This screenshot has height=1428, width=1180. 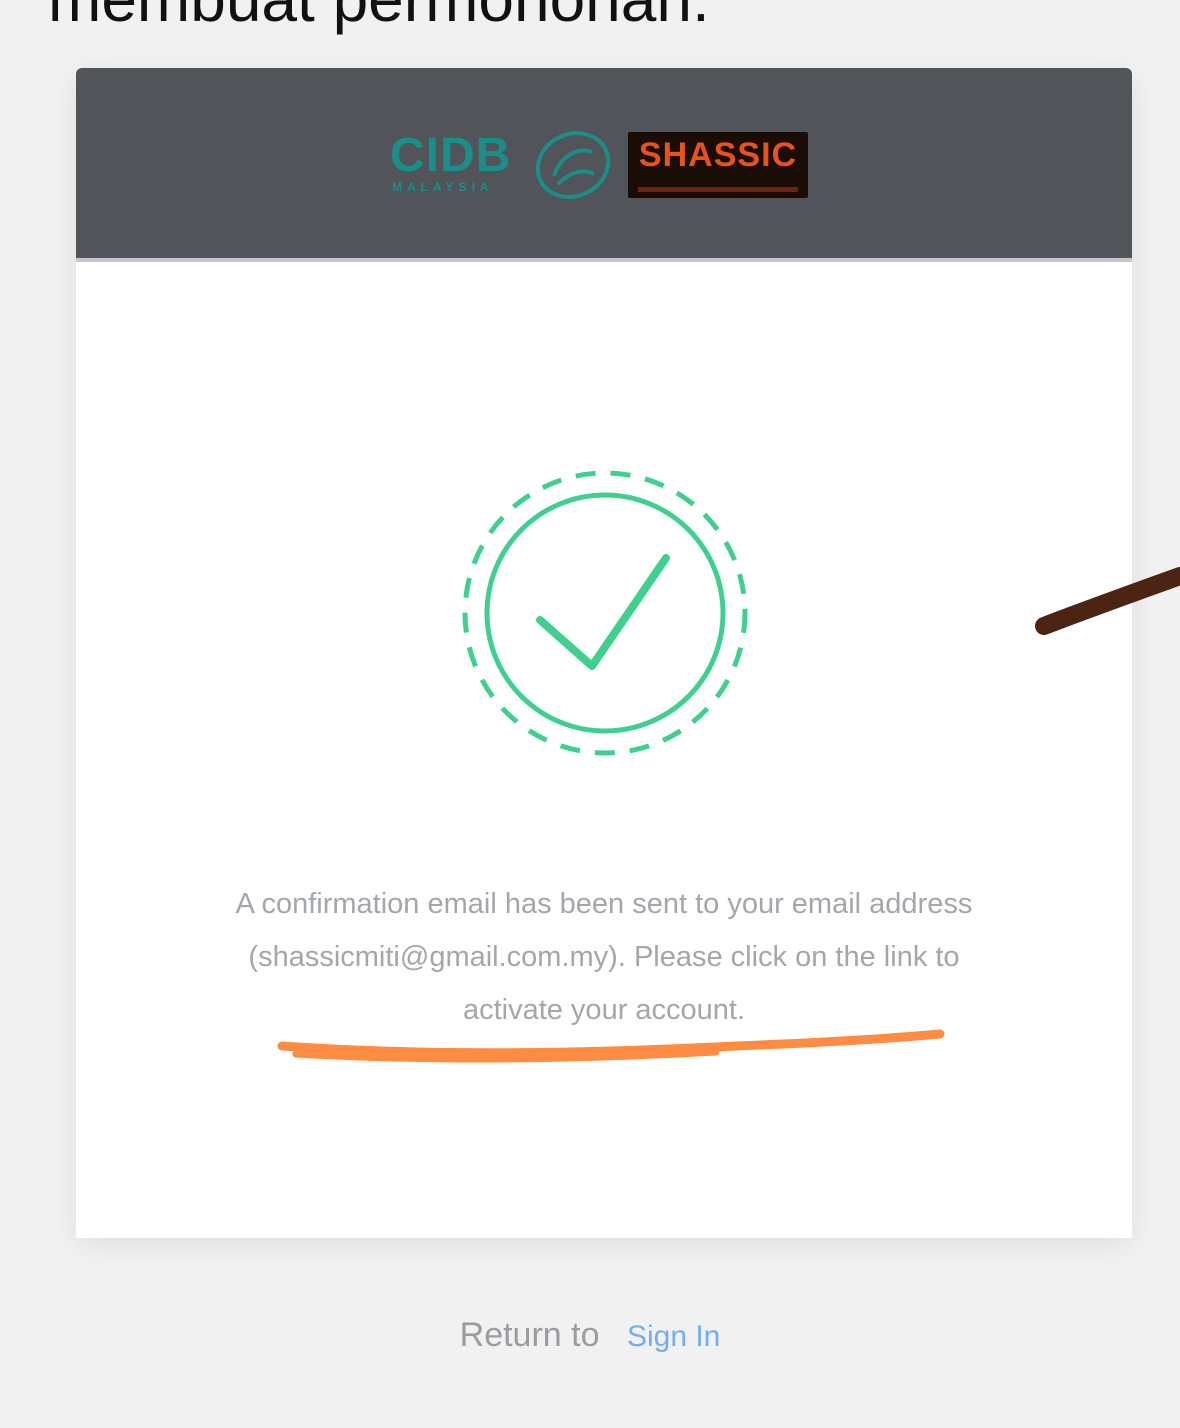 I want to click on pen-annotation-icon, so click(x=1107, y=601).